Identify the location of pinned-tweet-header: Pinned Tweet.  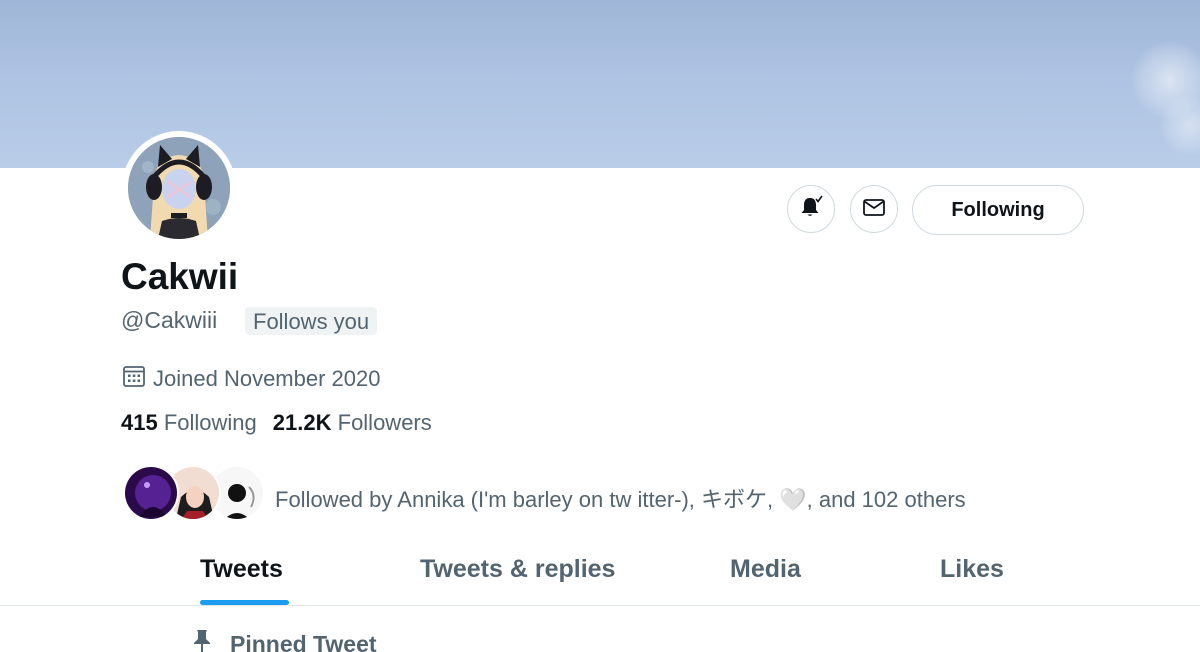
(283, 640).